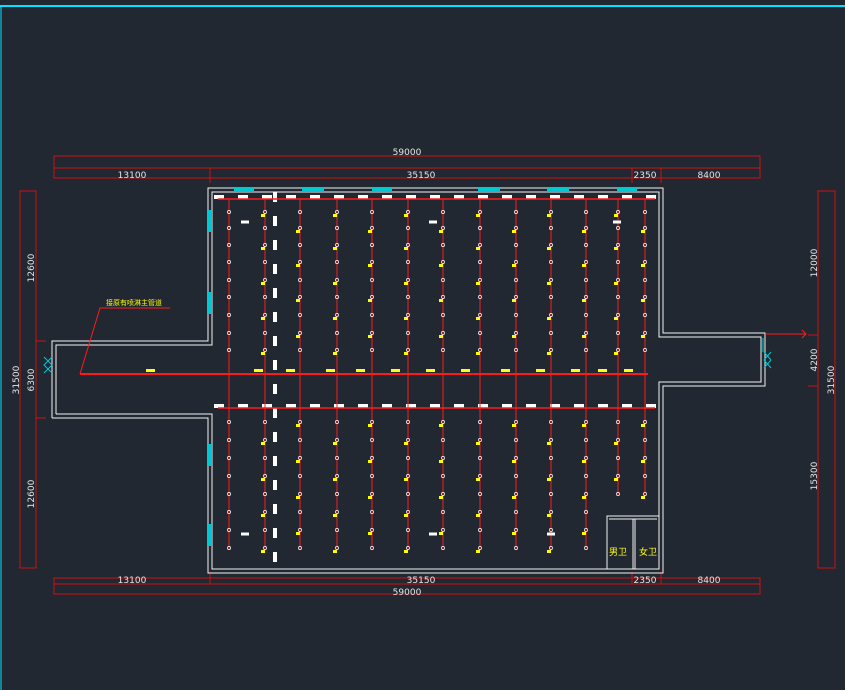  What do you see at coordinates (645, 176) in the screenshot?
I see `dim-top-right-a: 2350` at bounding box center [645, 176].